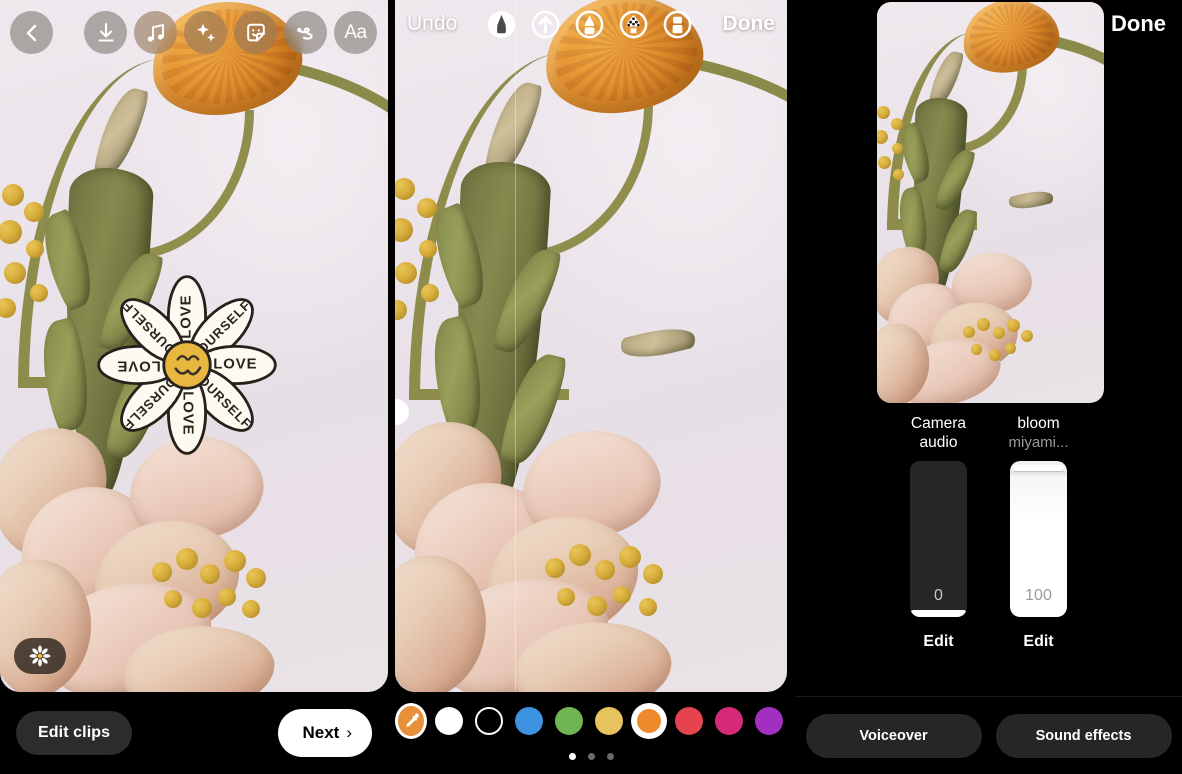 The image size is (1182, 774). What do you see at coordinates (1038, 423) in the screenshot?
I see `audio-track-title-line: bloom` at bounding box center [1038, 423].